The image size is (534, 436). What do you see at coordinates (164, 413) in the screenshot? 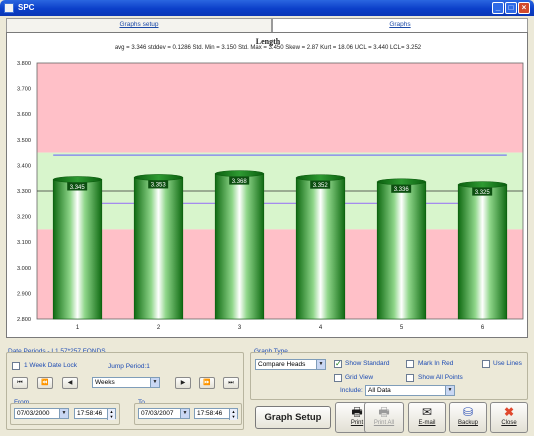
I see `to-date-picker: 07/03/2007 ▼` at bounding box center [164, 413].